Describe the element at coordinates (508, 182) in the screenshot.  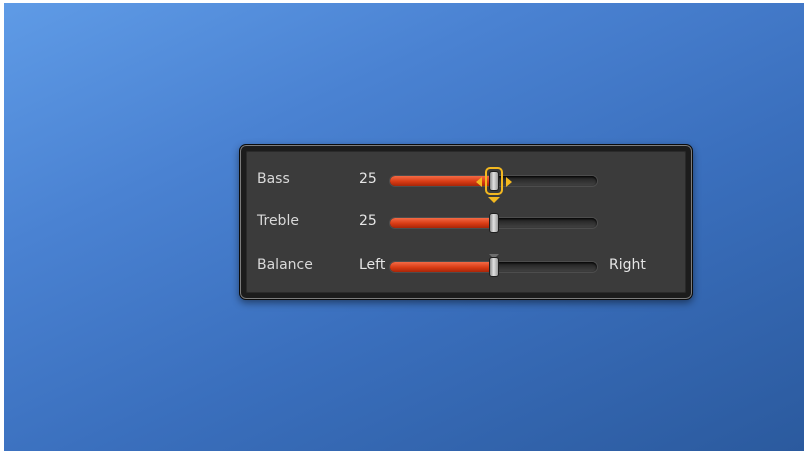
I see `increase-arrow-icon` at that location.